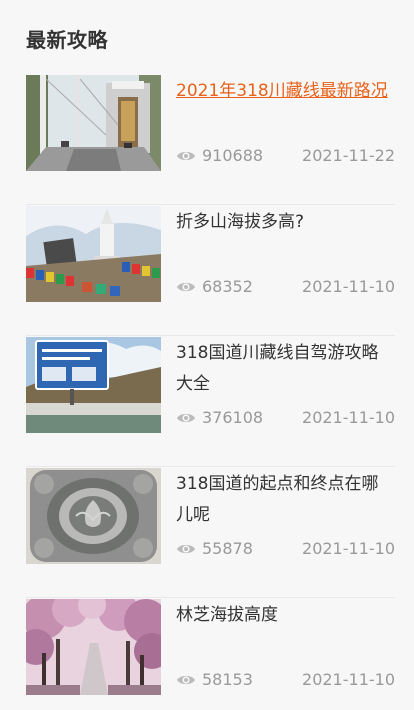 The height and width of the screenshot is (710, 414). I want to click on article-title: 318国道的起点和终点在哪儿呢, so click(285, 500).